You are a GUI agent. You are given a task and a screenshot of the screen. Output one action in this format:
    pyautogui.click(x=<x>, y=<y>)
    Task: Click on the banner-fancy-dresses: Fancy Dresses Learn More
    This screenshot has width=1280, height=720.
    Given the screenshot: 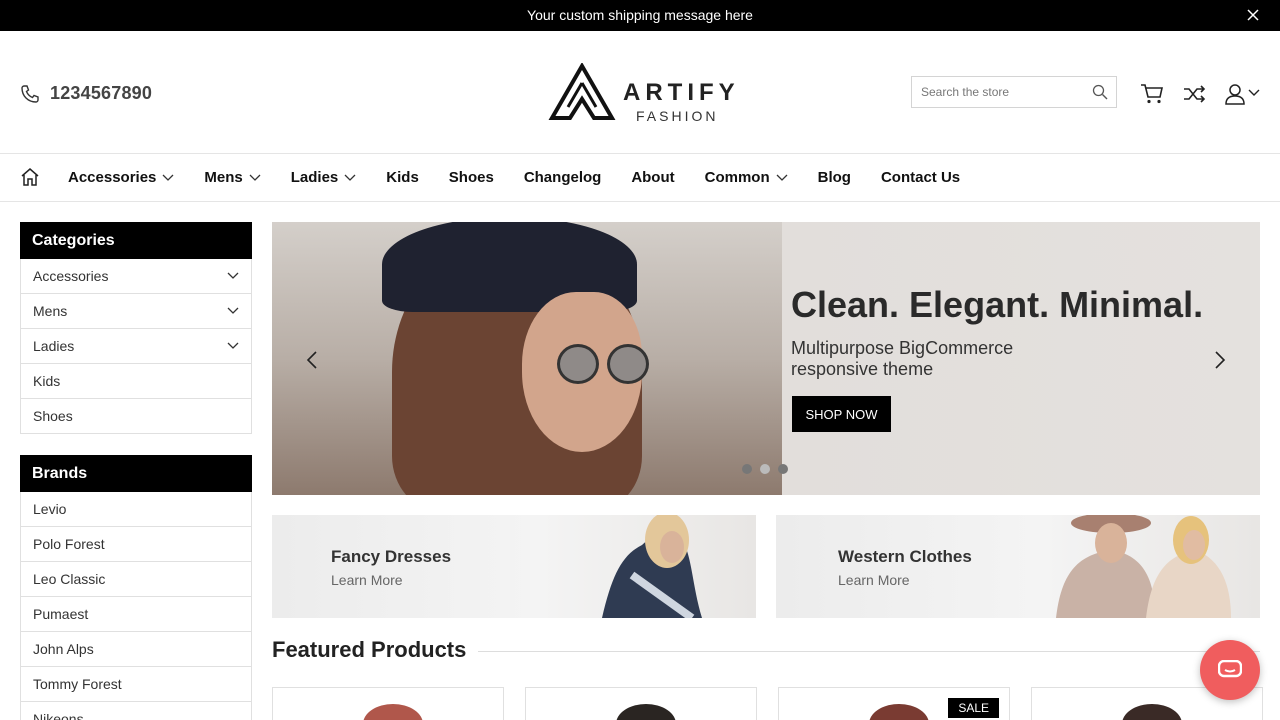 What is the action you would take?
    pyautogui.click(x=514, y=566)
    